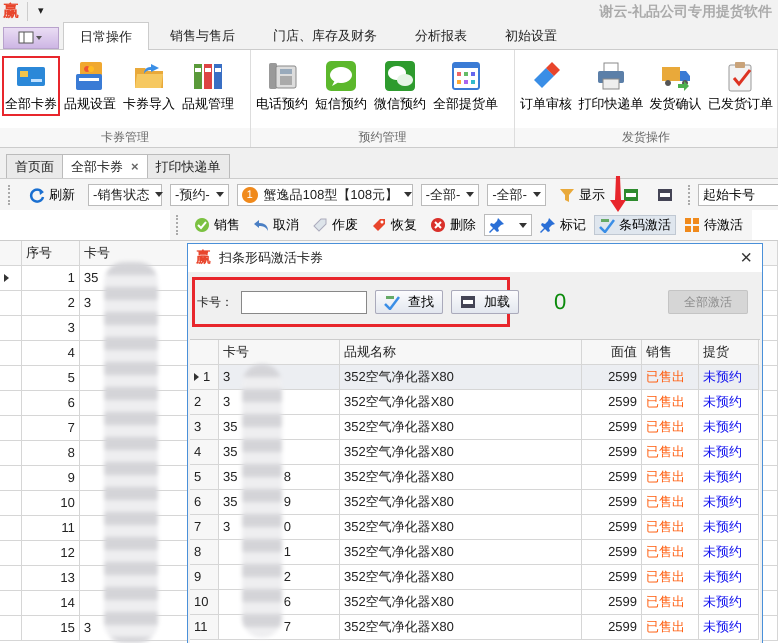  I want to click on tag-icon, so click(379, 225).